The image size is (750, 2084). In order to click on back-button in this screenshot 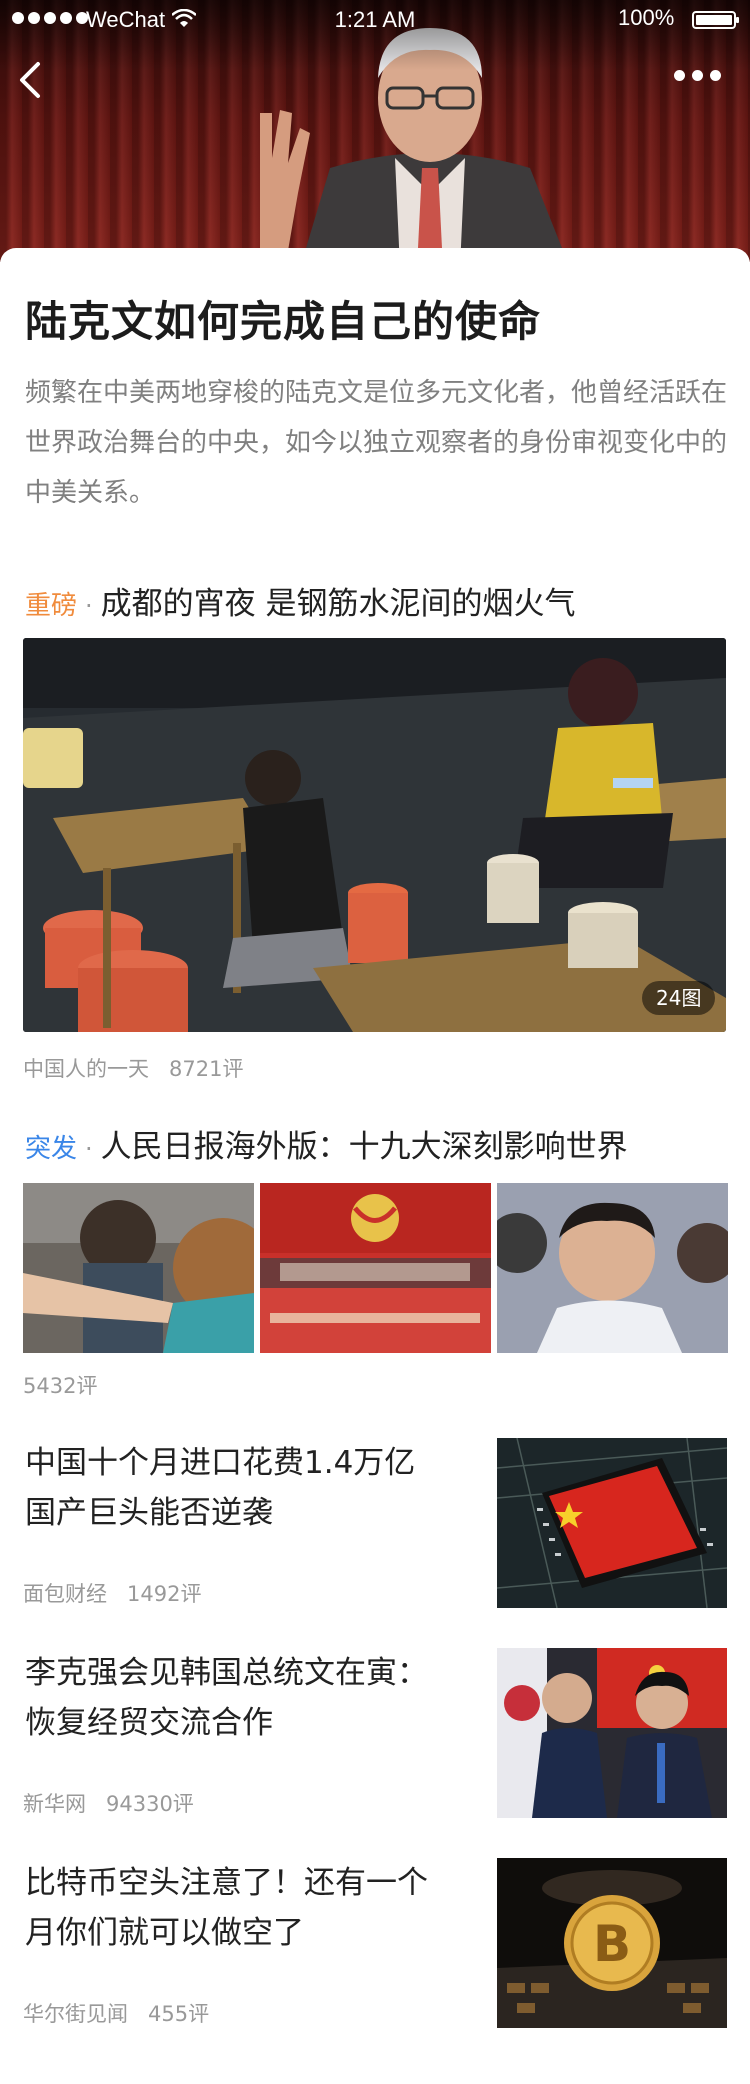, I will do `click(30, 80)`.